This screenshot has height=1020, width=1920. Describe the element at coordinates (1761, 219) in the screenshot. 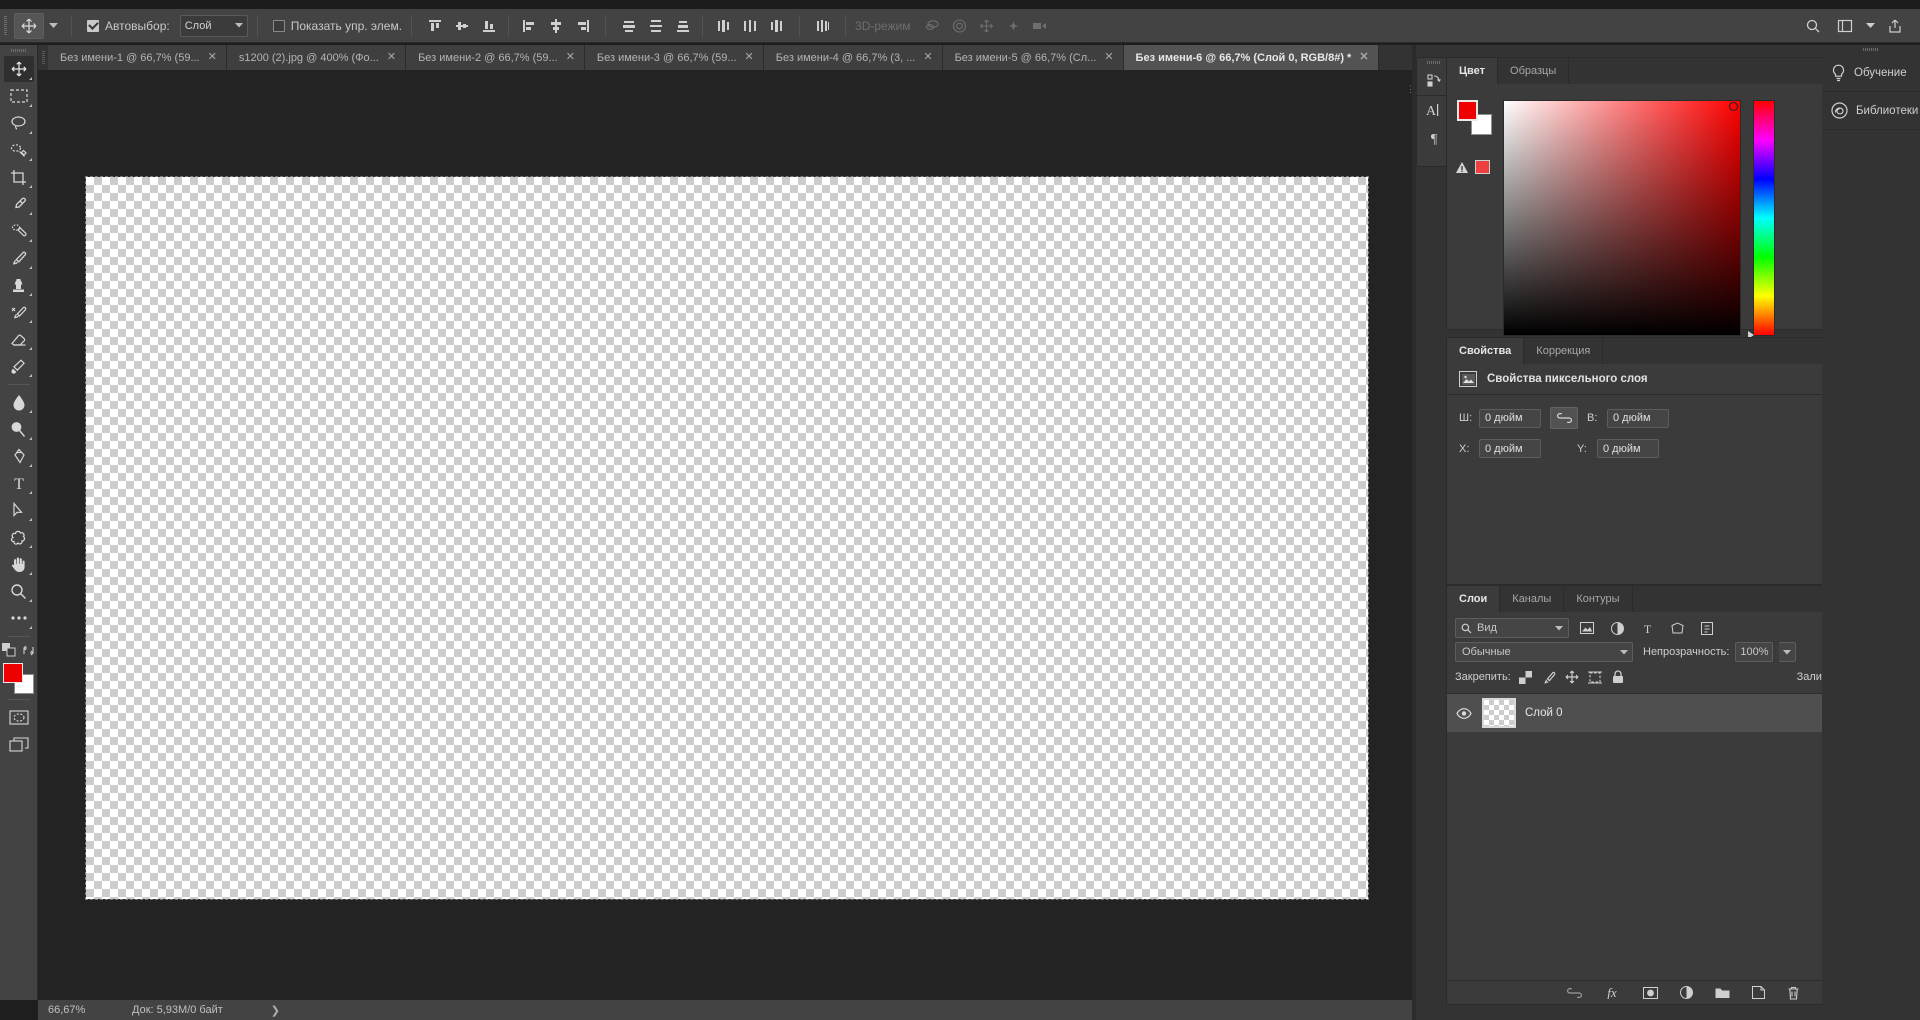

I see `hue-slider` at that location.